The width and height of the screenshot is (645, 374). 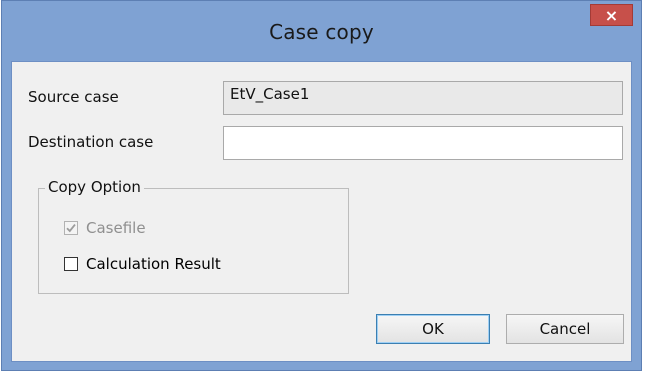 I want to click on casefile-option: Casefile, so click(x=105, y=228).